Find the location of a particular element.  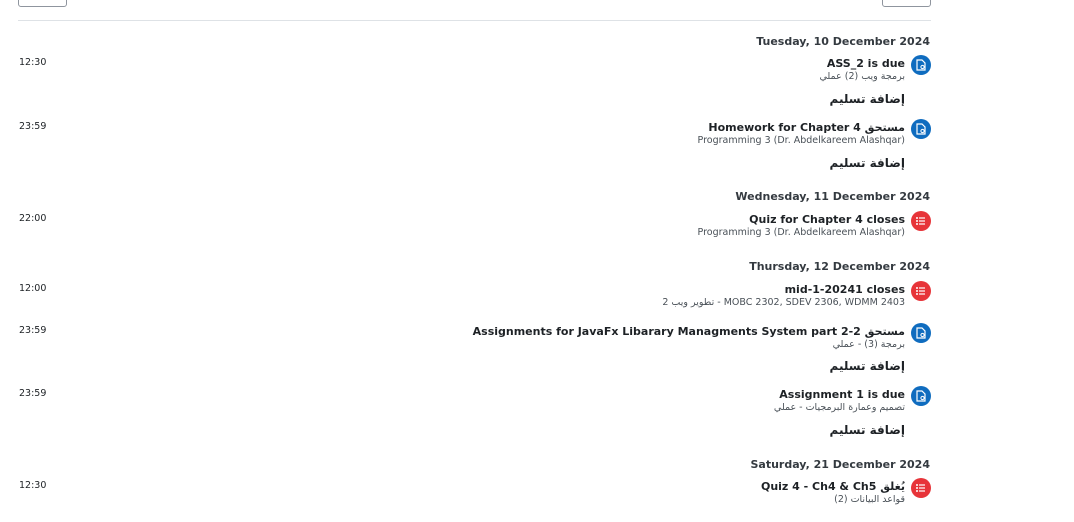

day-heading: Tuesday, 10 December 2024 is located at coordinates (843, 41).